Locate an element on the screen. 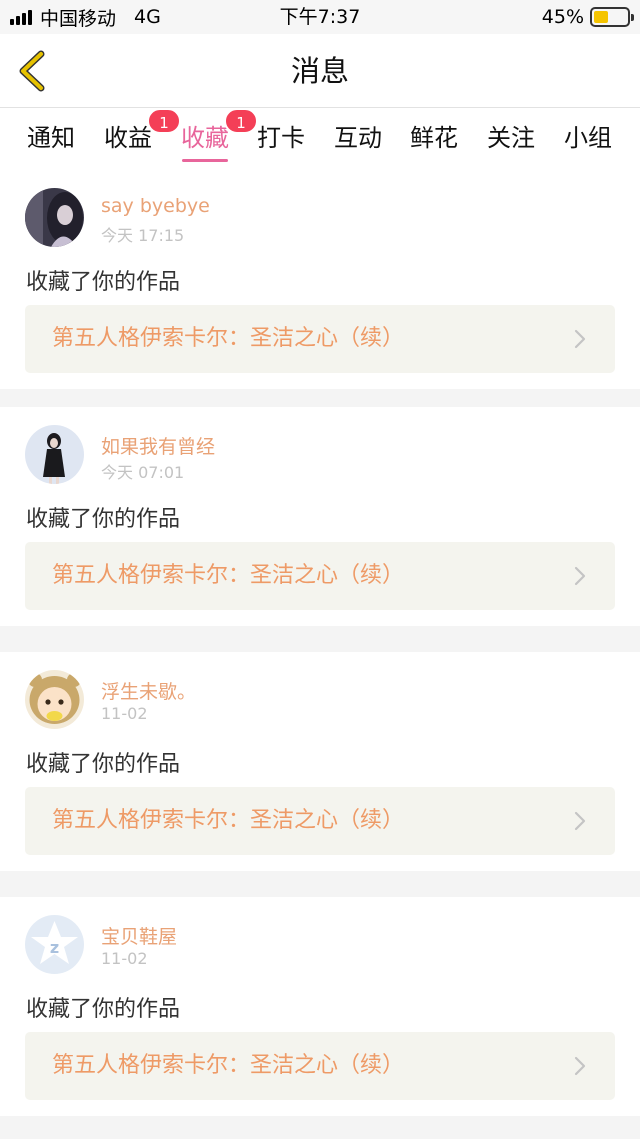 The height and width of the screenshot is (1139, 640). avatar-dark-hair-icon is located at coordinates (54, 217).